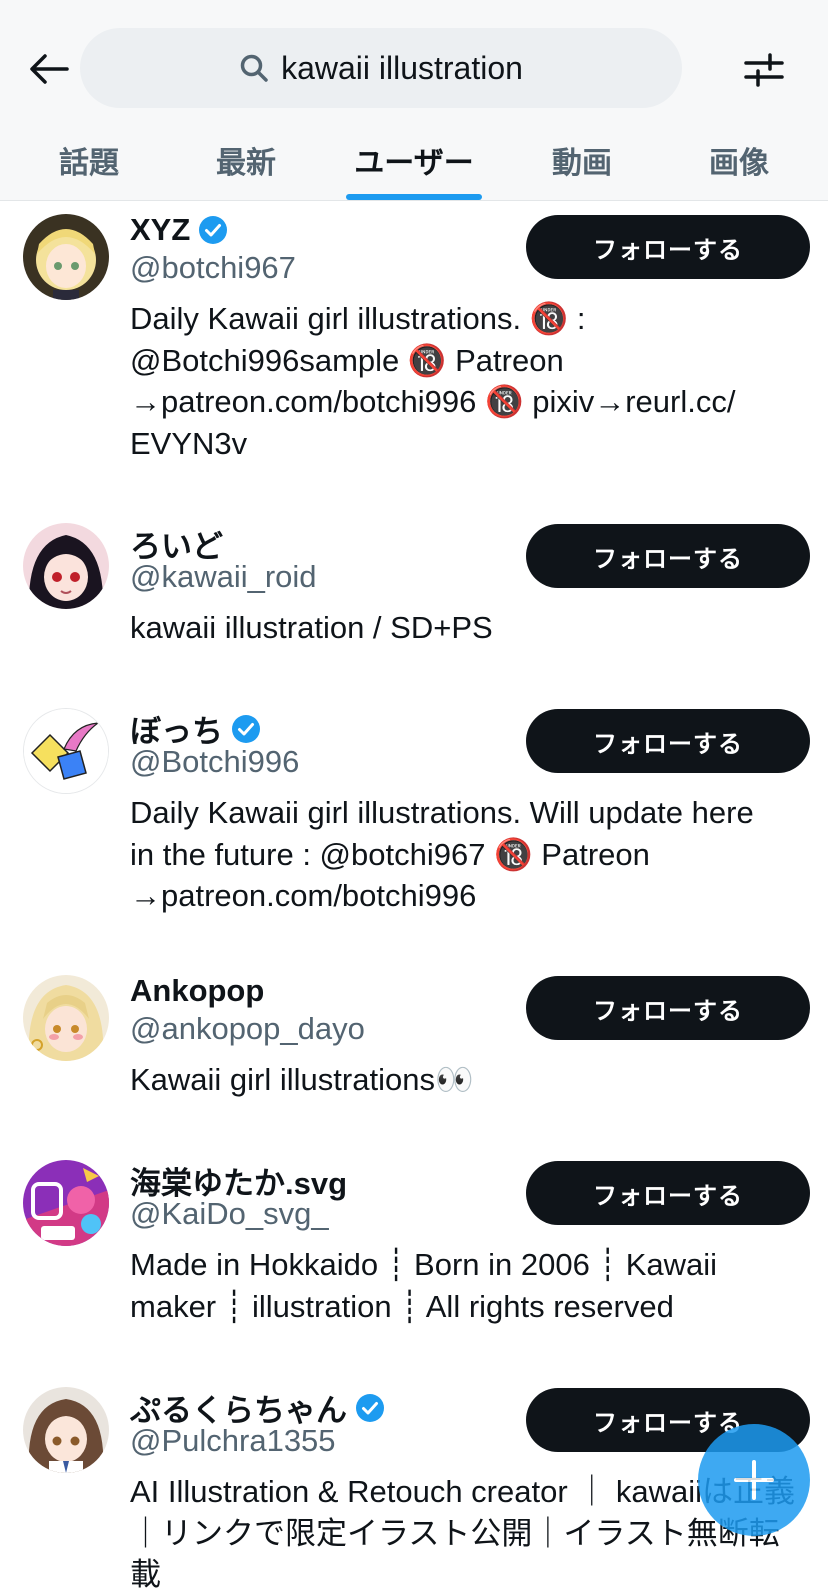 The height and width of the screenshot is (1596, 828). I want to click on search-tabs: 話題 最新 ユーザー 動画 画像, so click(414, 160).